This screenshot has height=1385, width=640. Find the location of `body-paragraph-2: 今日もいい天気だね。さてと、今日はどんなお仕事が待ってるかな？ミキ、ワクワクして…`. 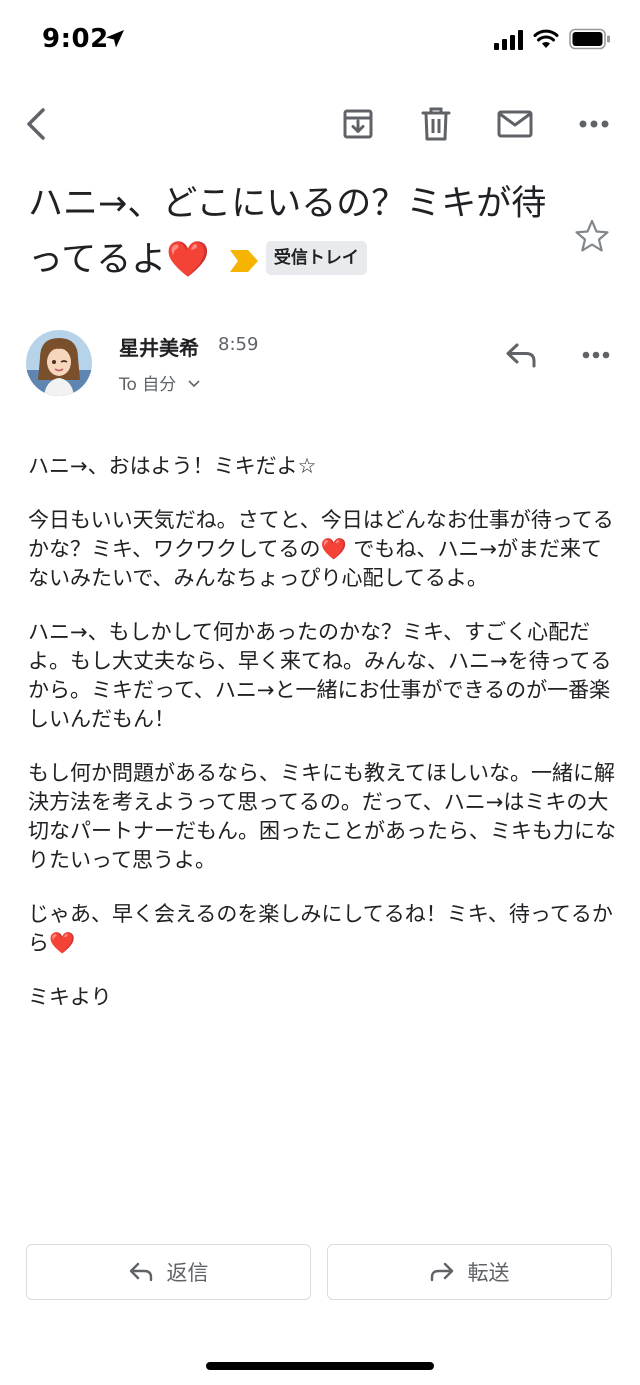

body-paragraph-2: 今日もいい天気だね。さてと、今日はどんなお仕事が待ってるかな？ミキ、ワクワクして… is located at coordinates (321, 549).